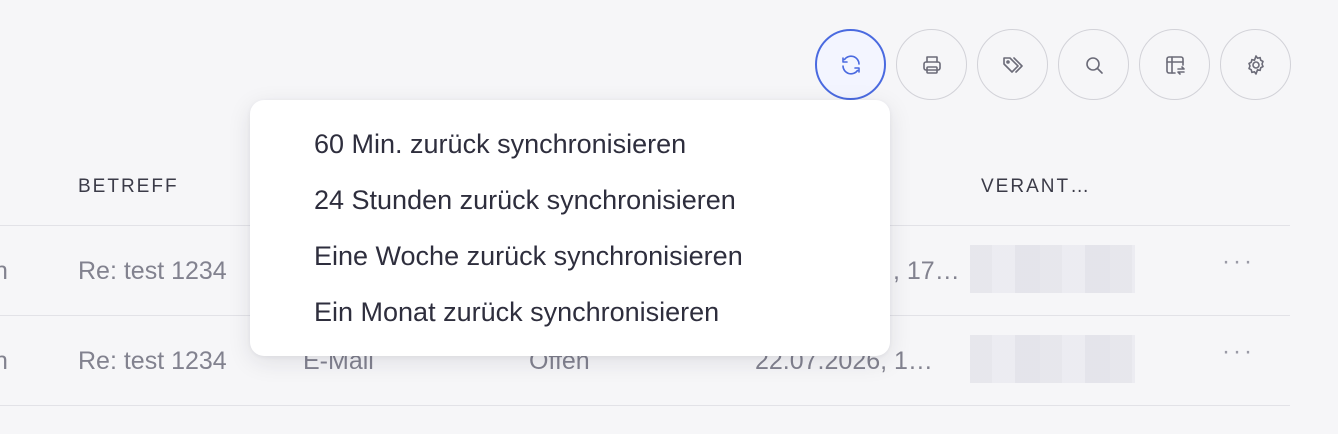 The height and width of the screenshot is (434, 1338). What do you see at coordinates (128, 187) in the screenshot?
I see `column-header-subject: BETREFF` at bounding box center [128, 187].